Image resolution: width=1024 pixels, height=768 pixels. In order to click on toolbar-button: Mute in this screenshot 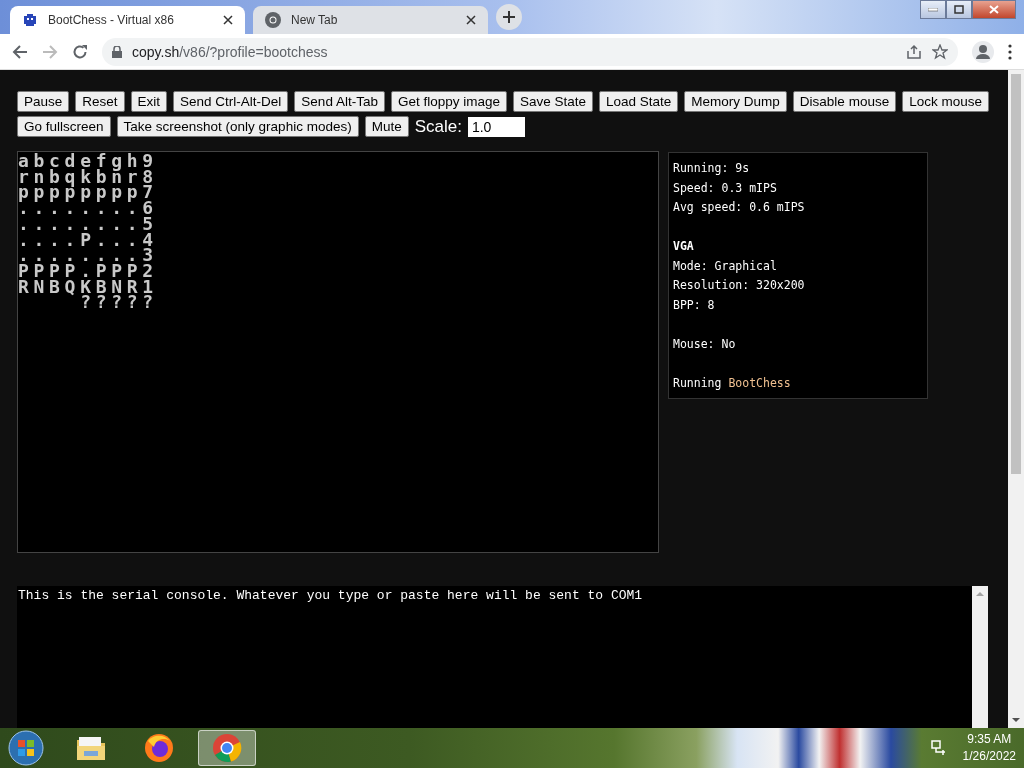, I will do `click(386, 126)`.